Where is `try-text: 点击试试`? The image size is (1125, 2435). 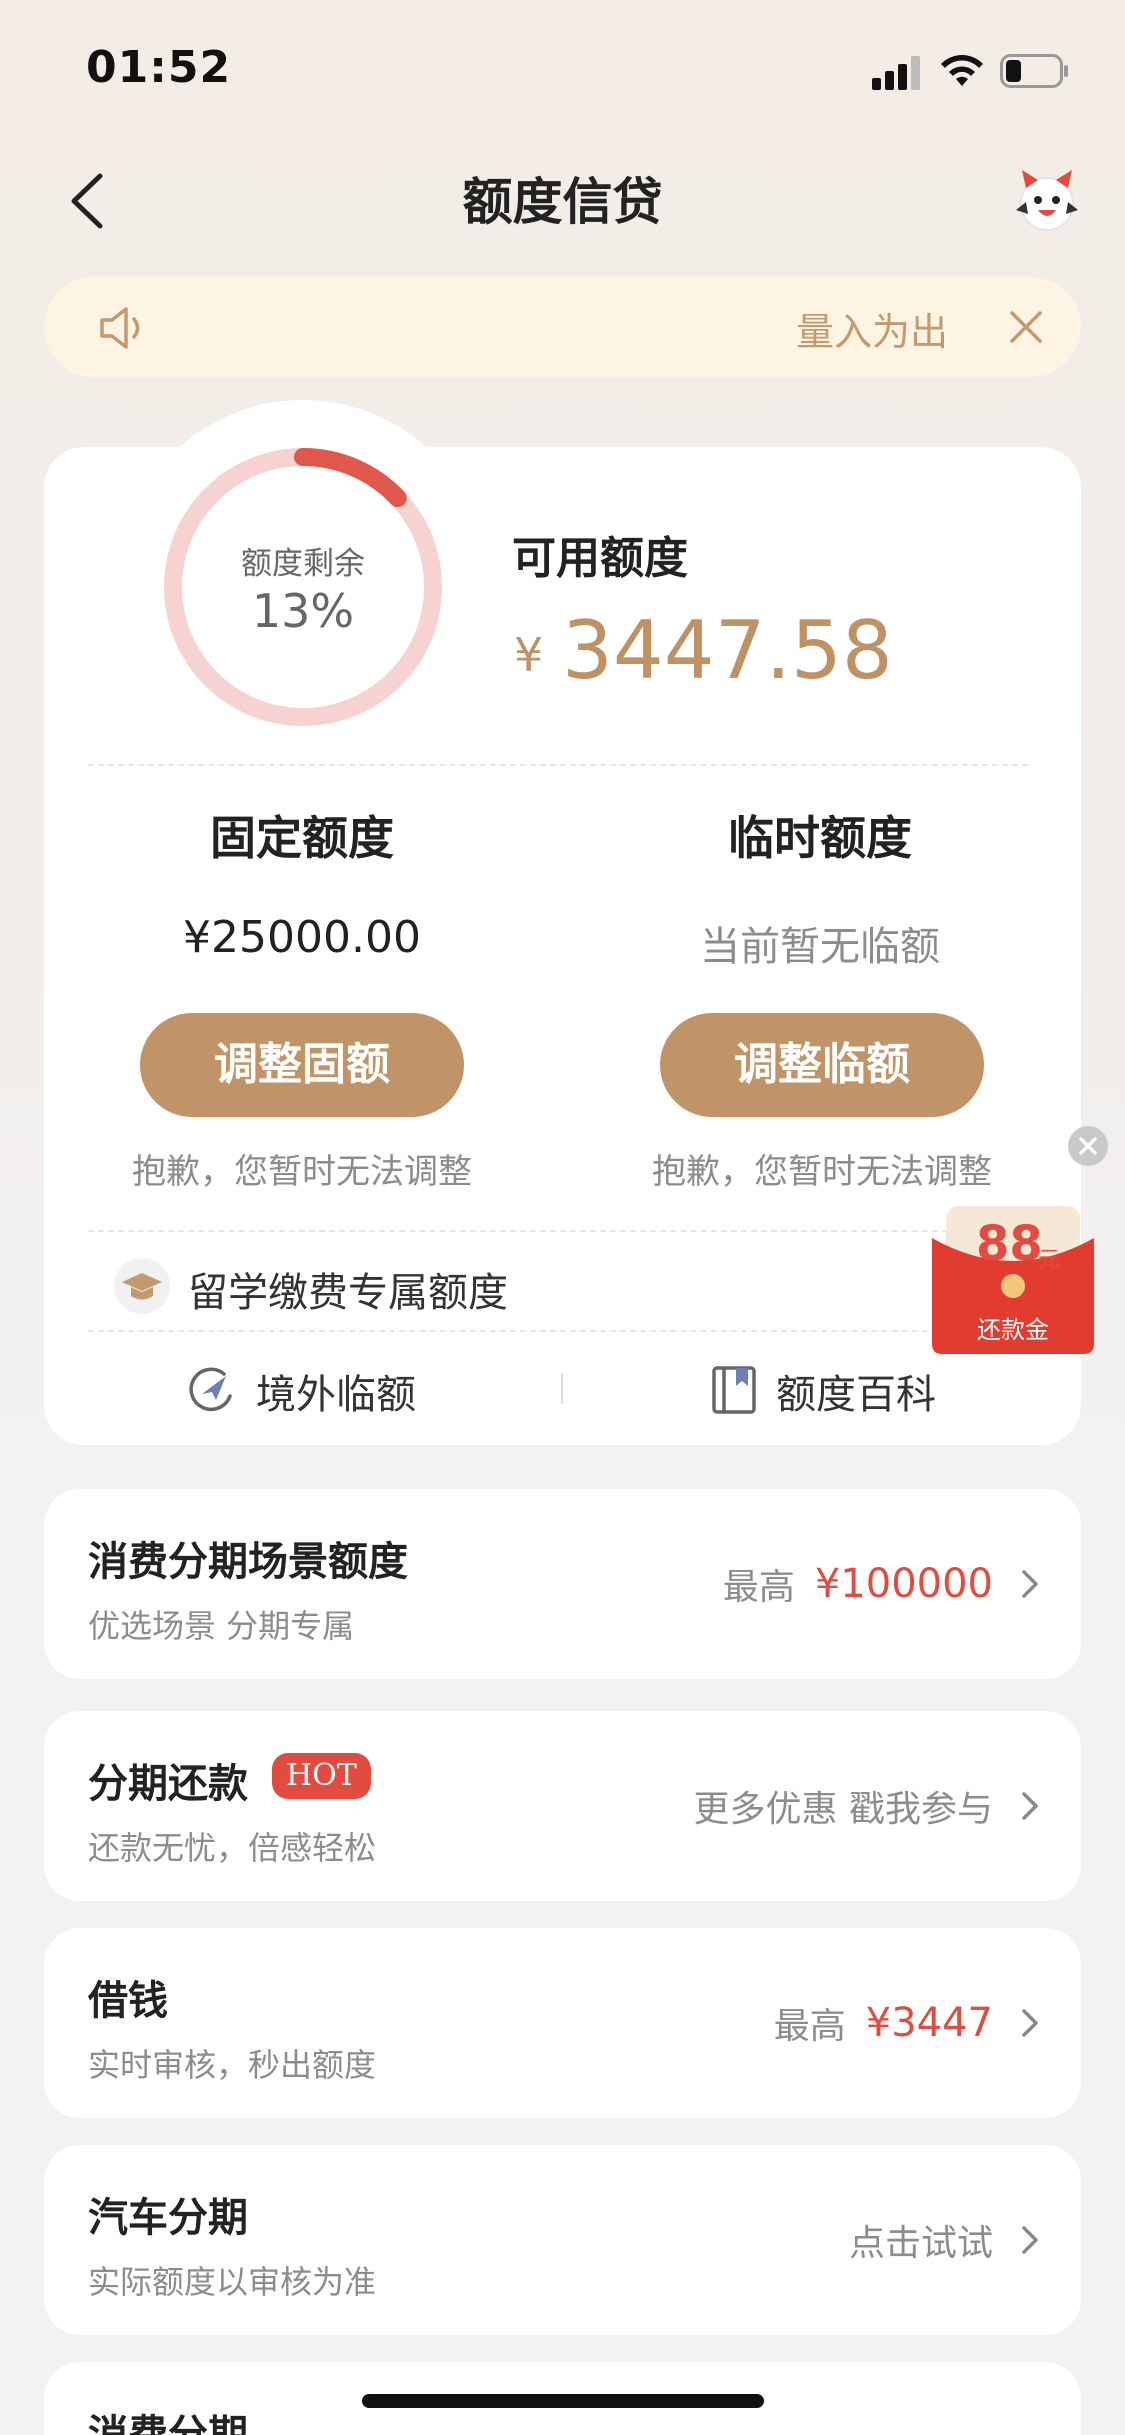 try-text: 点击试试 is located at coordinates (920, 2243).